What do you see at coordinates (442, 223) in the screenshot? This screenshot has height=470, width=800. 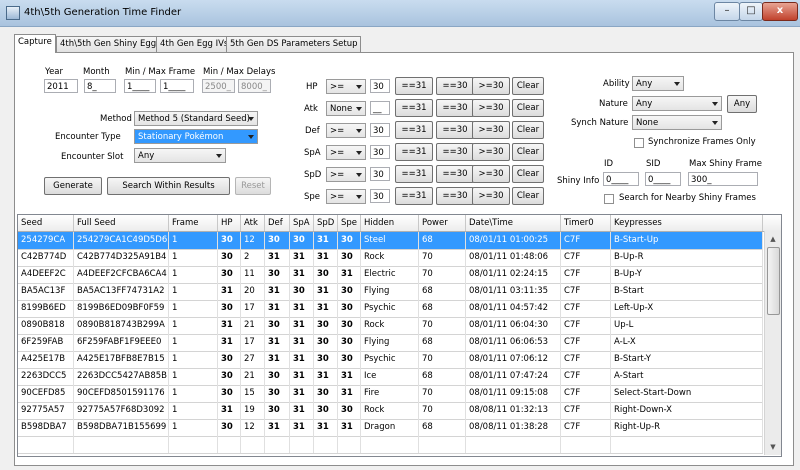 I see `column-header: Power` at bounding box center [442, 223].